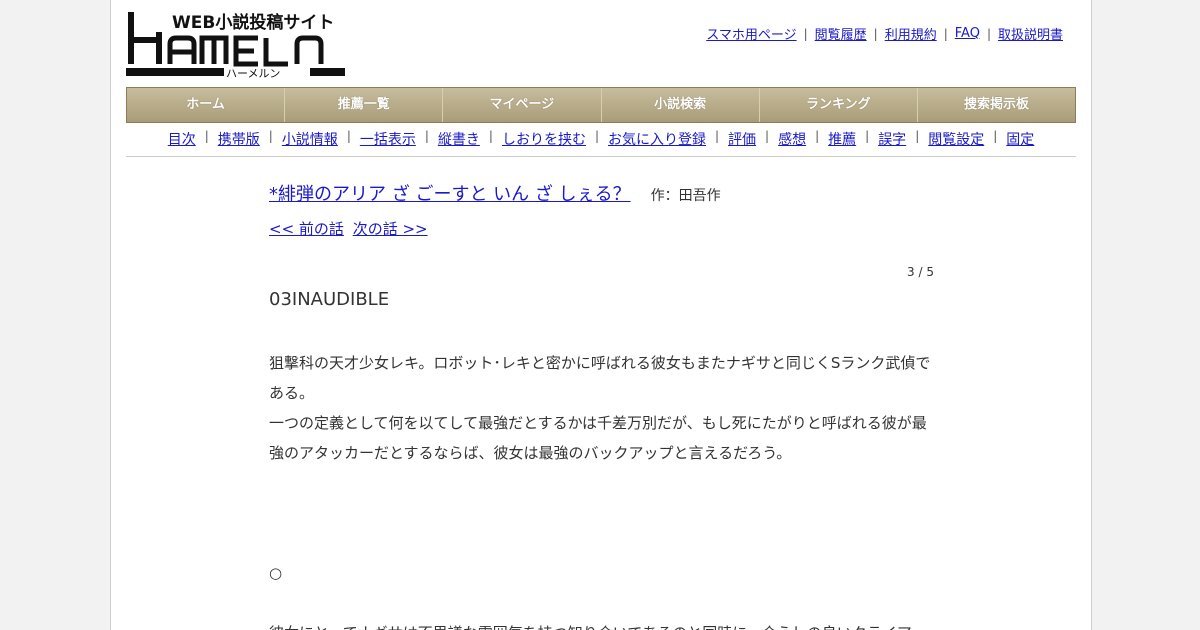 The width and height of the screenshot is (1200, 630). I want to click on nav-novel-search: 小説検索, so click(681, 105).